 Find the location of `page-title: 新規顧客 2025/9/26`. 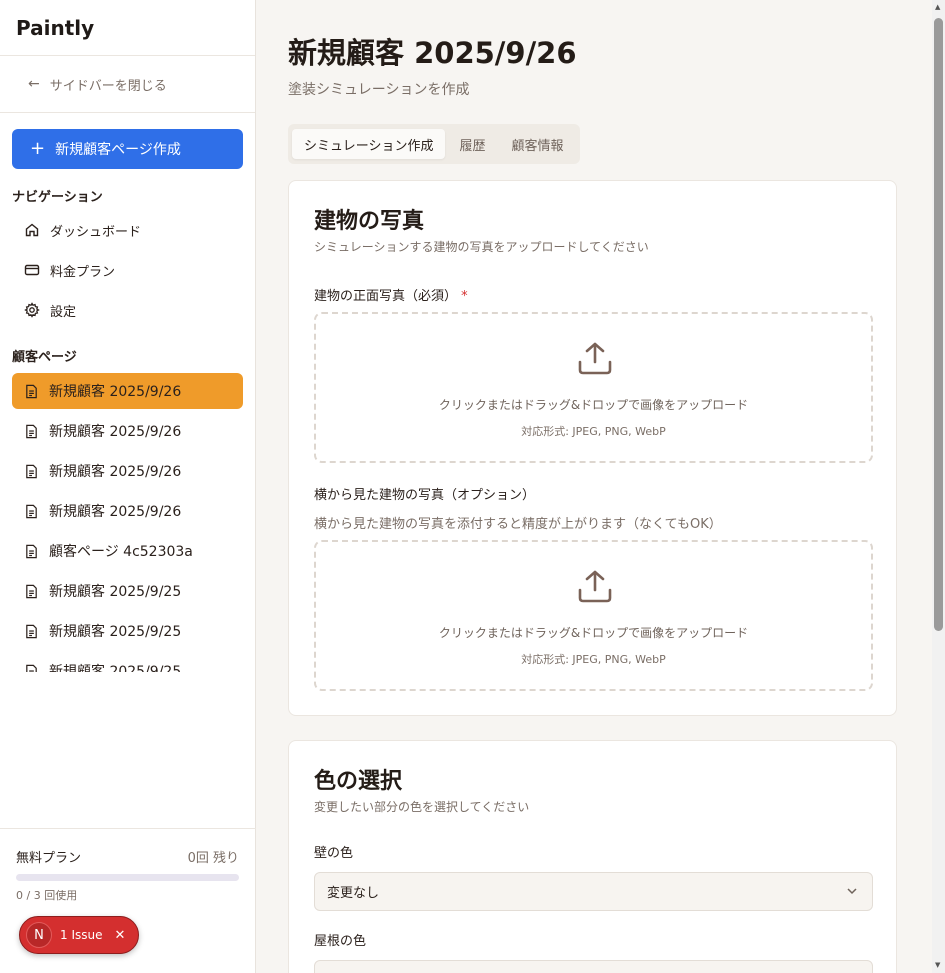

page-title: 新規顧客 2025/9/26 is located at coordinates (432, 53).